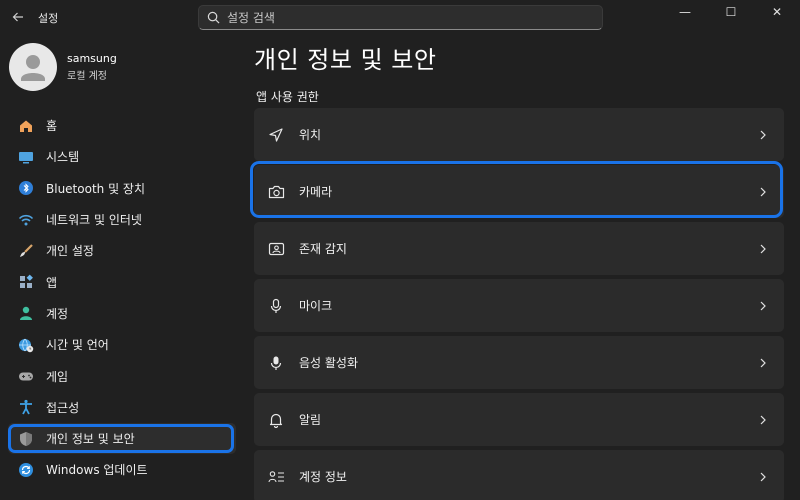 Image resolution: width=800 pixels, height=500 pixels. What do you see at coordinates (26, 407) in the screenshot?
I see `accessibility-icon` at bounding box center [26, 407].